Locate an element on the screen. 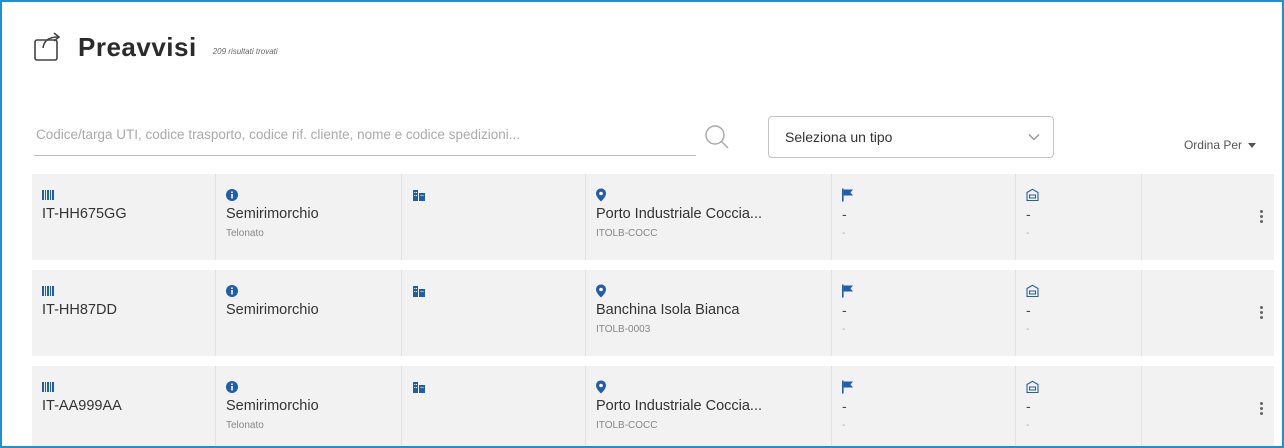  plate-cell: IT-HH675GG is located at coordinates (124, 217).